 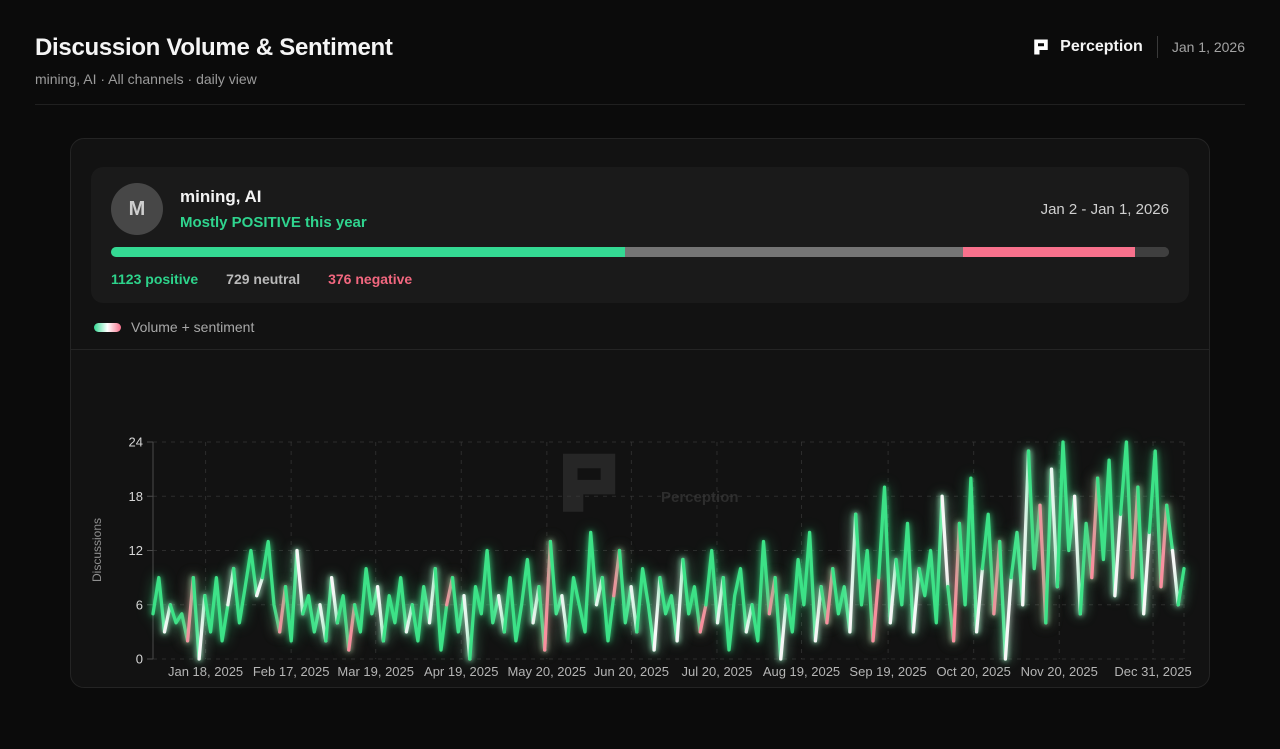 What do you see at coordinates (589, 482) in the screenshot?
I see `watermark-logo-icon` at bounding box center [589, 482].